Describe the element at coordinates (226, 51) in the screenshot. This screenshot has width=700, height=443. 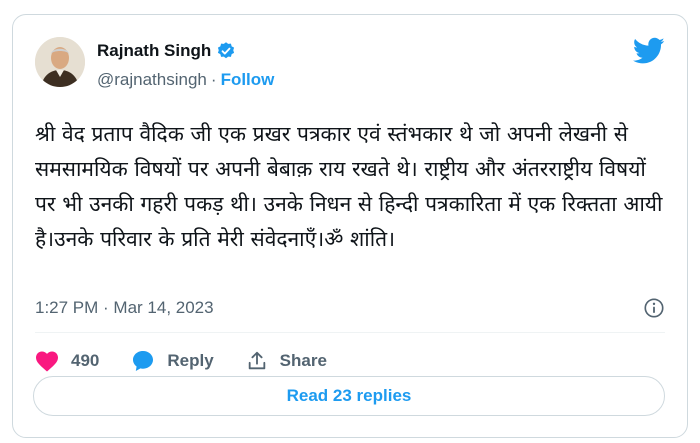
I see `verified-badge-icon` at that location.